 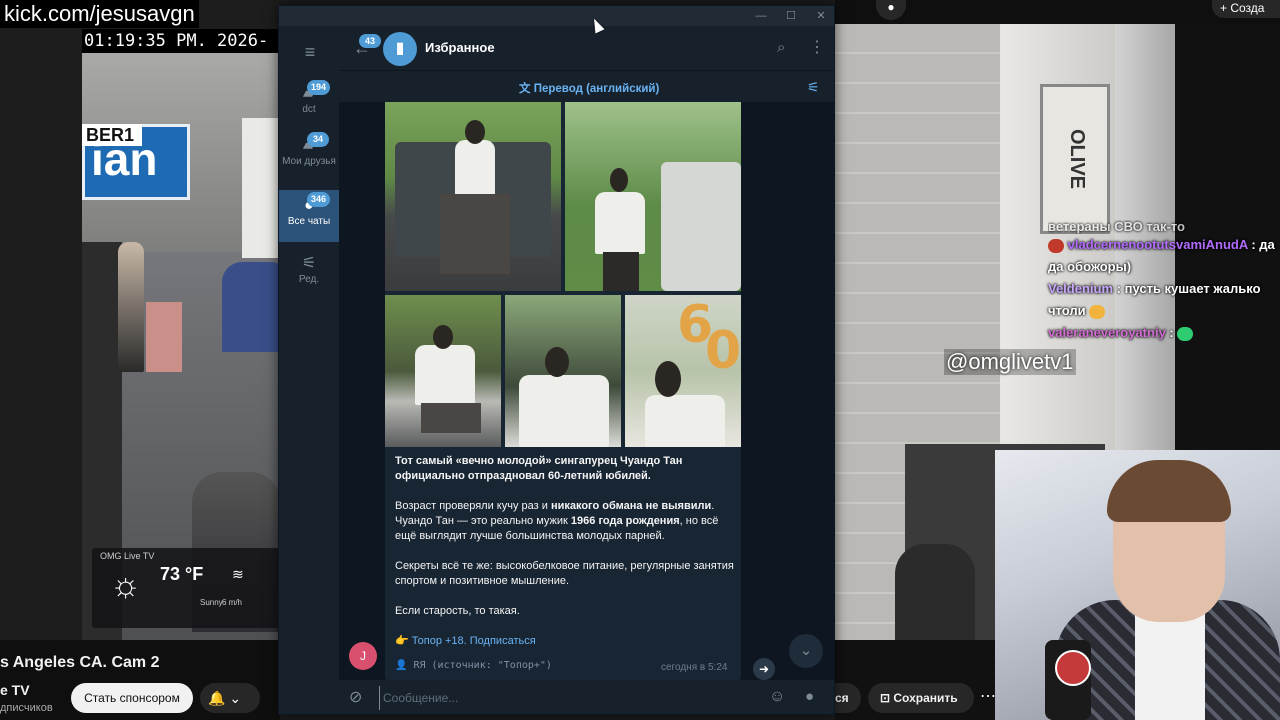 What do you see at coordinates (309, 109) in the screenshot?
I see `folder-label: dct` at bounding box center [309, 109].